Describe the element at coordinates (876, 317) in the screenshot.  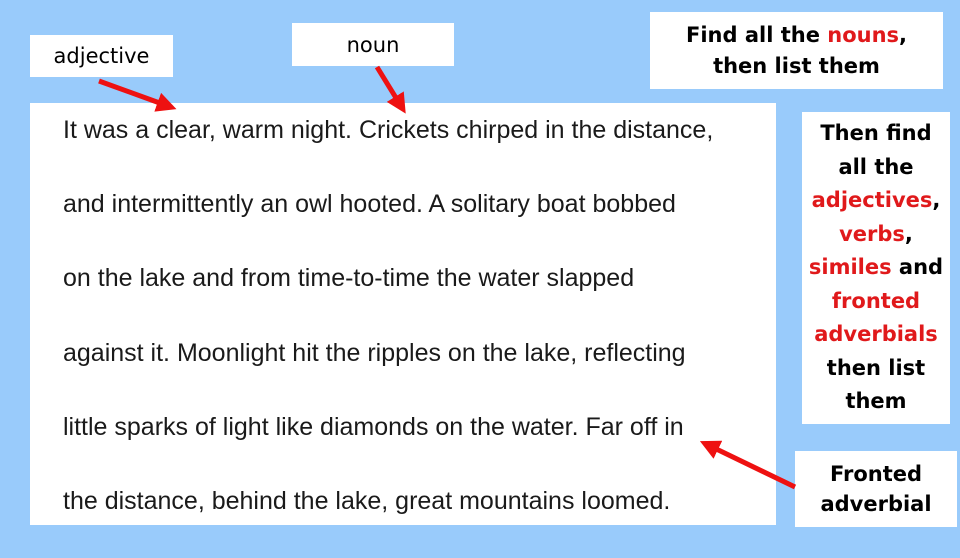
I see `highlight-fronted-adverbials: fronted adverbials` at that location.